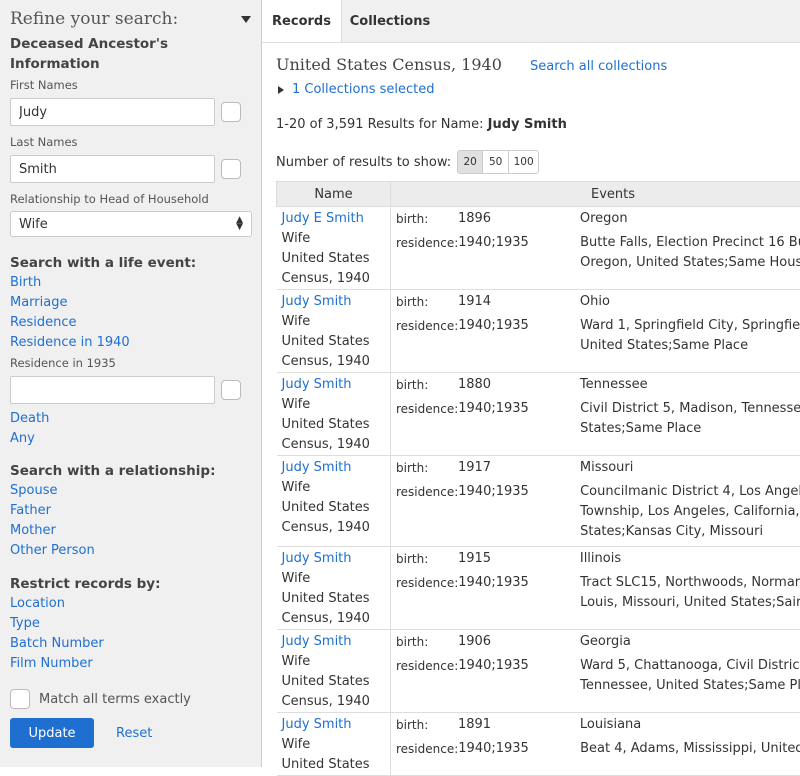 This screenshot has height=776, width=800. I want to click on residence-place-line: United States;Same Place, so click(690, 346).